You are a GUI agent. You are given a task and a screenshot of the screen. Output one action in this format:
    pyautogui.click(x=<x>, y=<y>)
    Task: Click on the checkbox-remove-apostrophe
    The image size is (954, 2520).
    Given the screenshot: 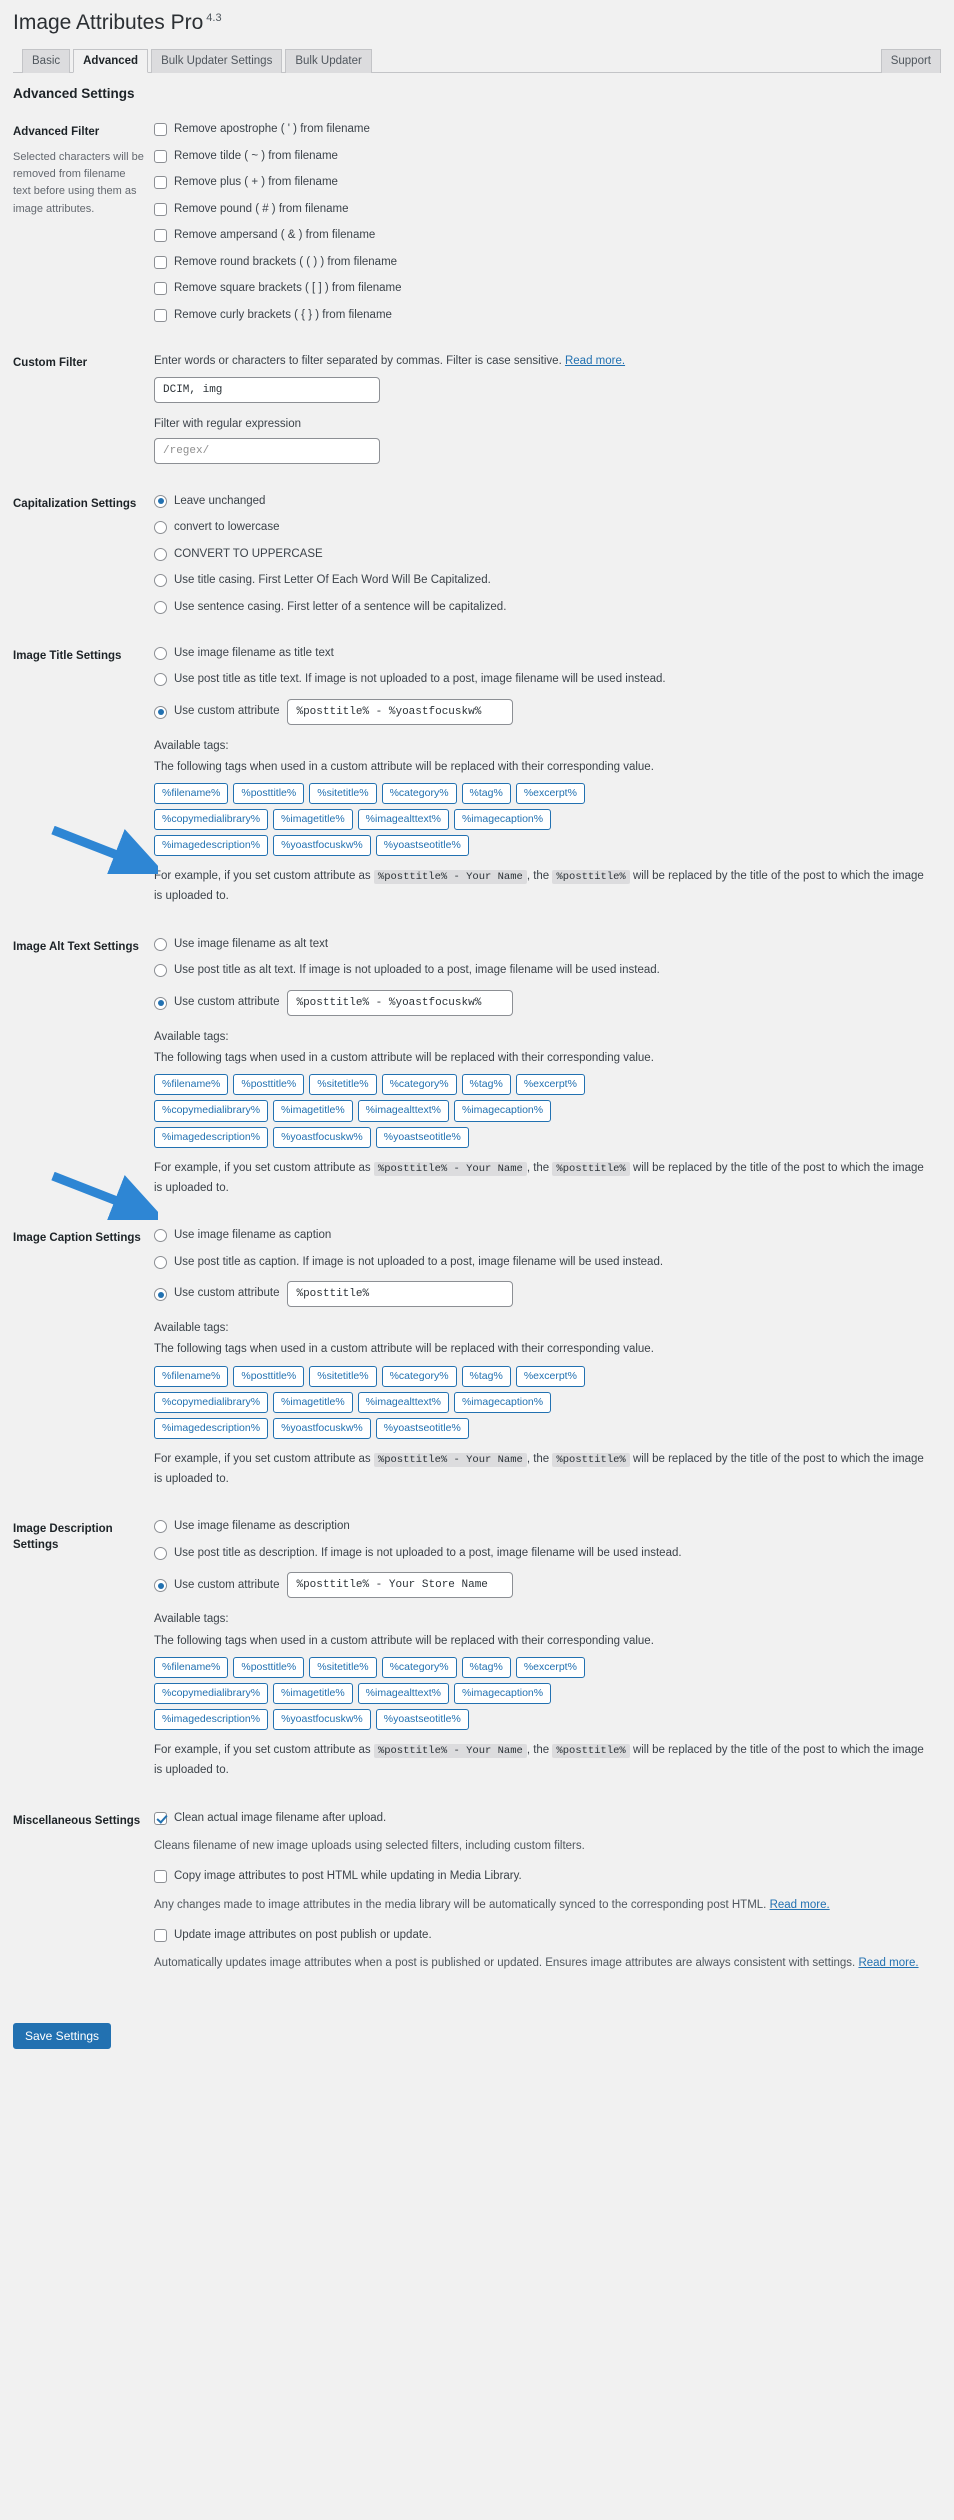 What is the action you would take?
    pyautogui.click(x=160, y=130)
    